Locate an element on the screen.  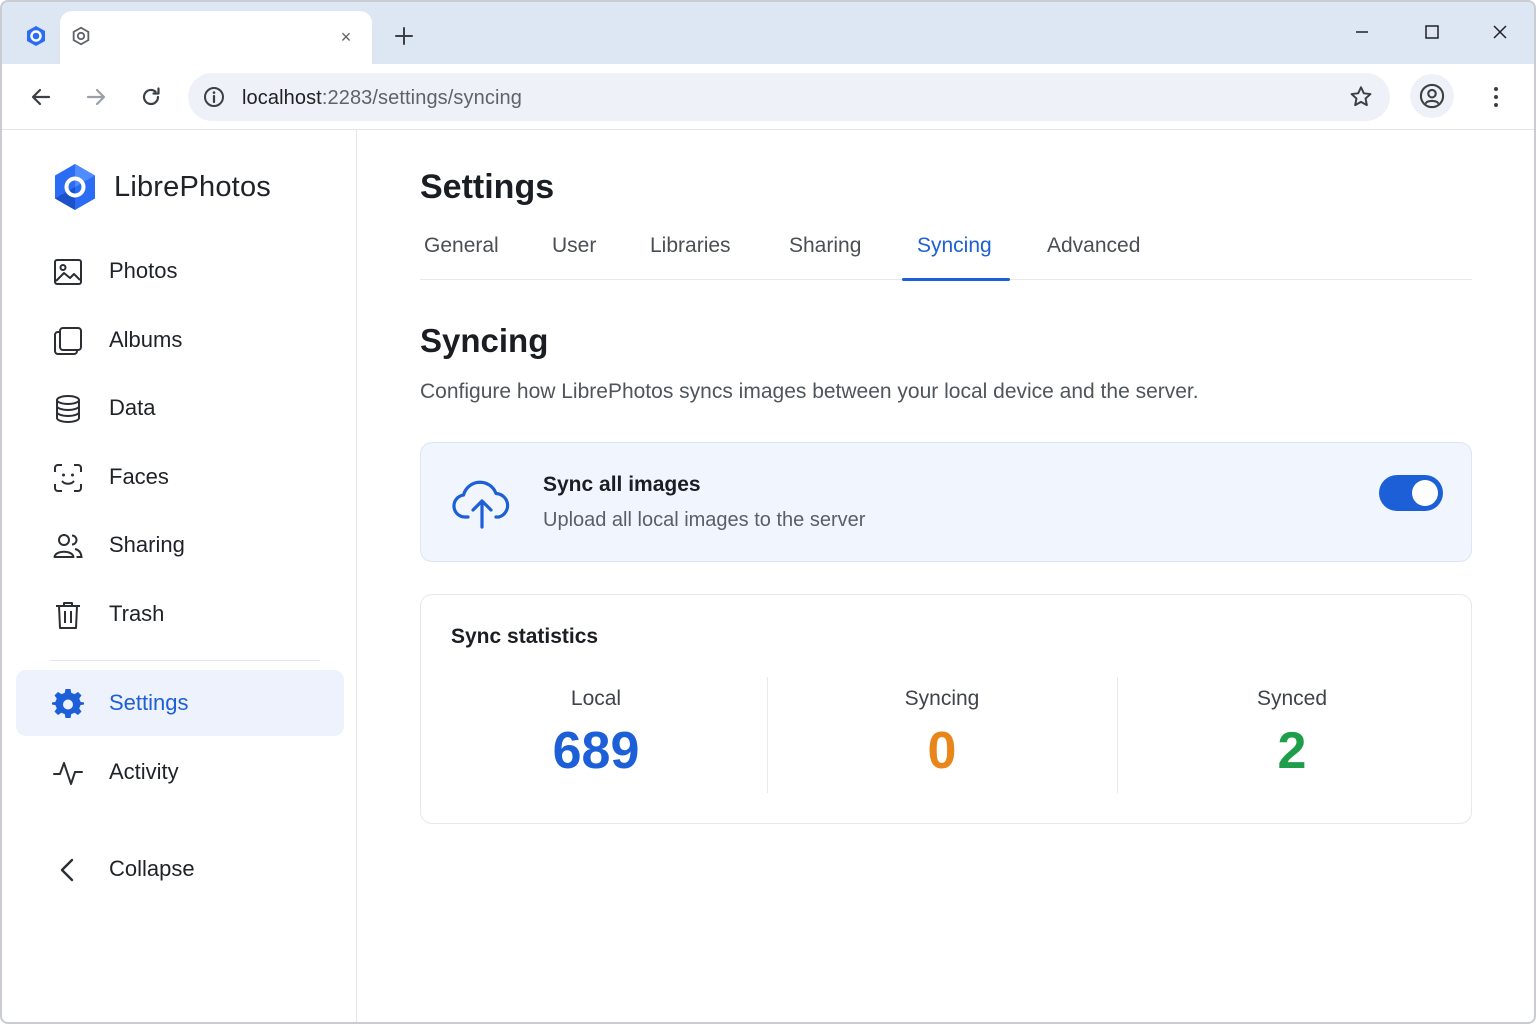
gear-icon is located at coordinates (68, 703).